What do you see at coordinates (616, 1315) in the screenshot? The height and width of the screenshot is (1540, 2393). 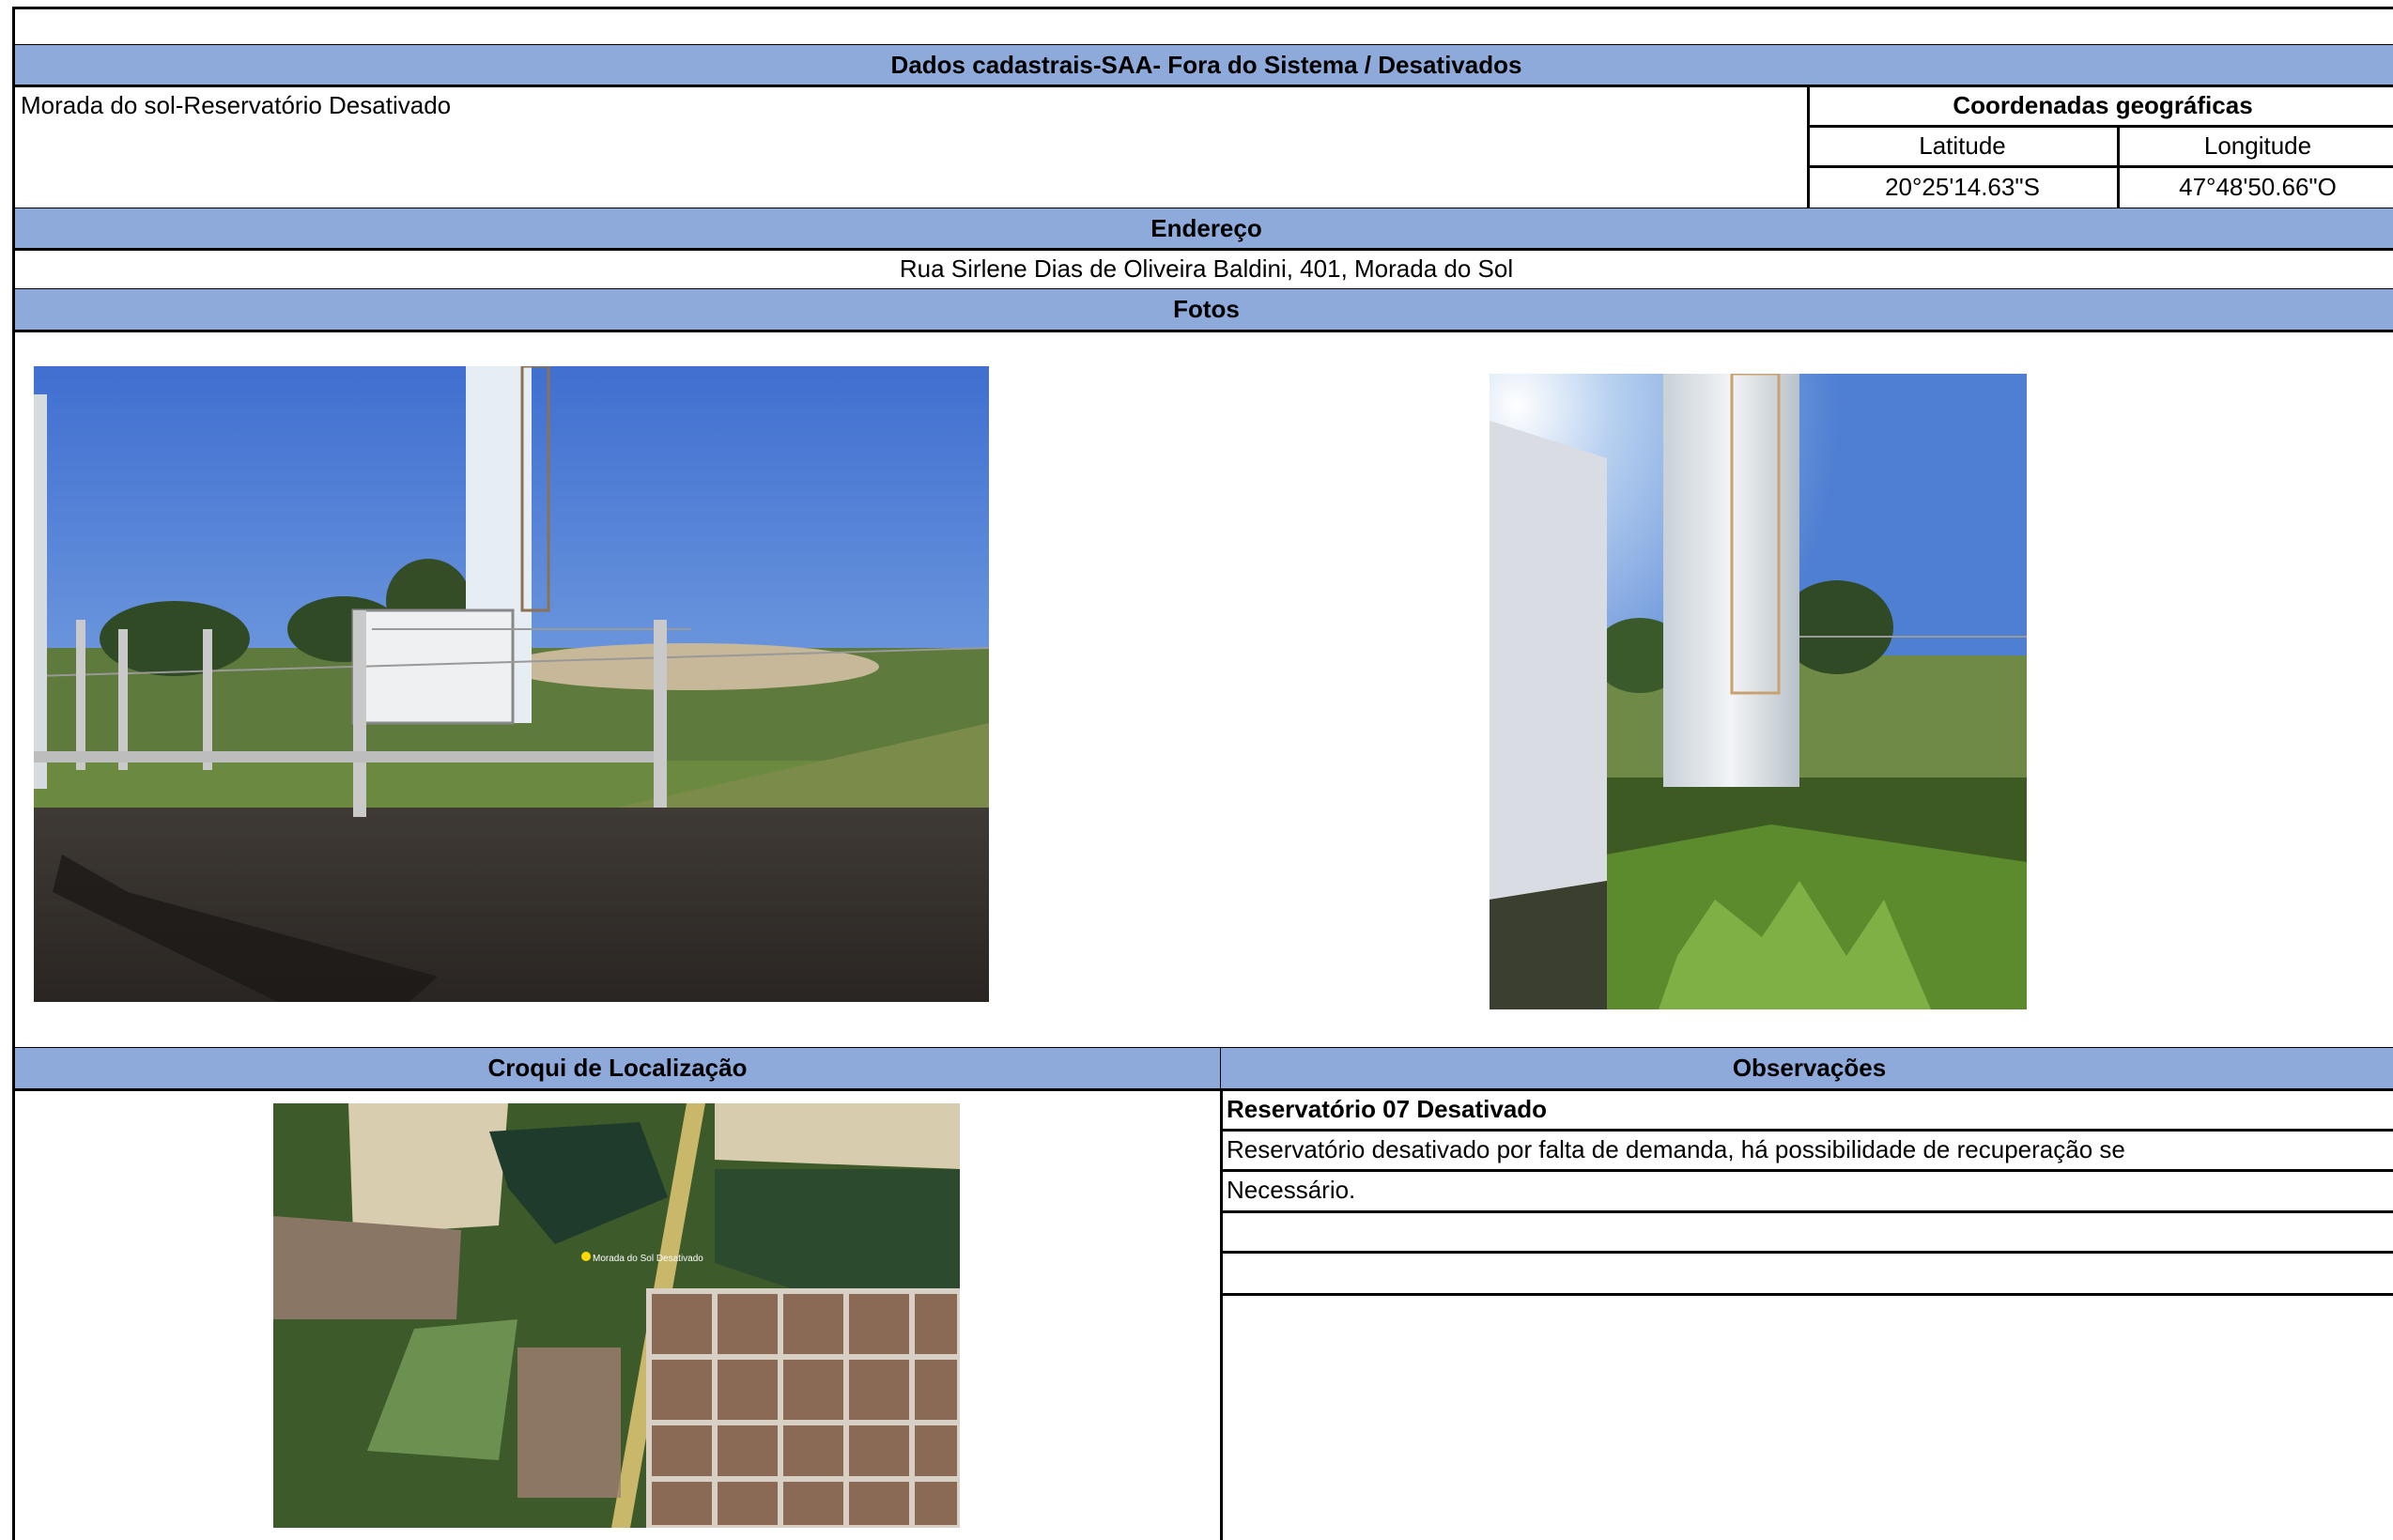 I see `satellite-map: Morada do Sol Desativado` at bounding box center [616, 1315].